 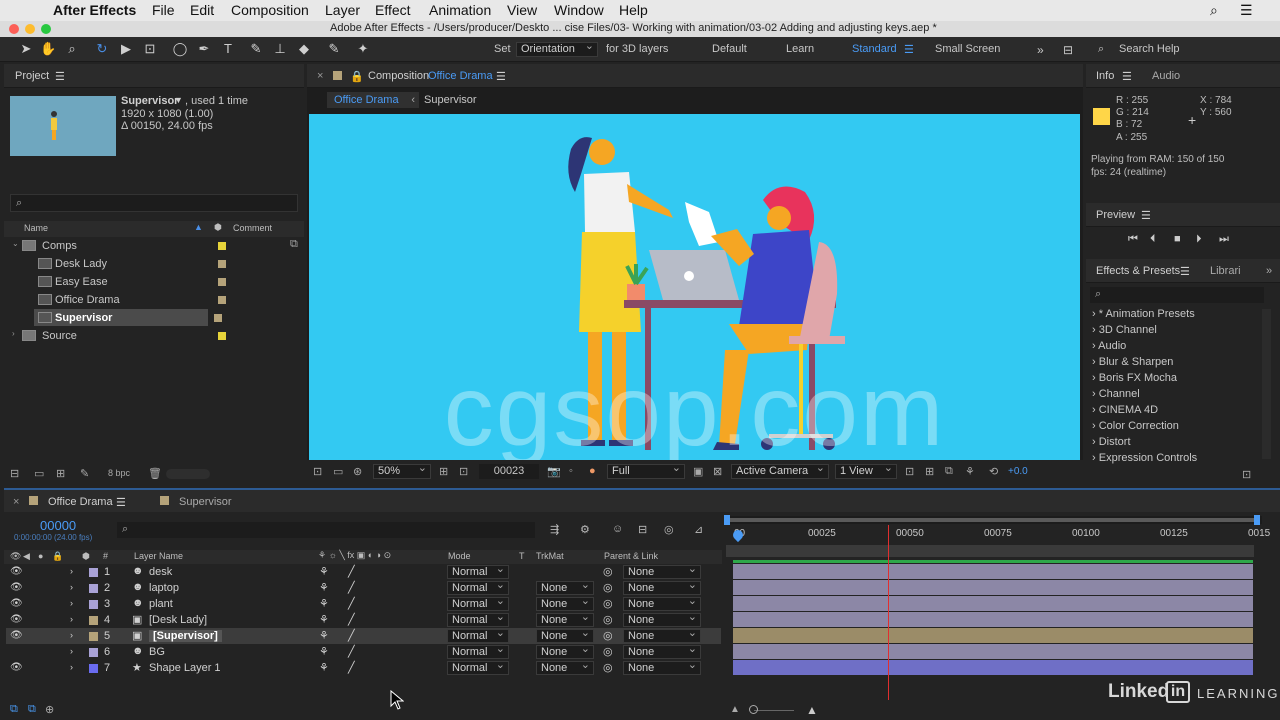 What do you see at coordinates (163, 10) in the screenshot?
I see `menu-file: File` at bounding box center [163, 10].